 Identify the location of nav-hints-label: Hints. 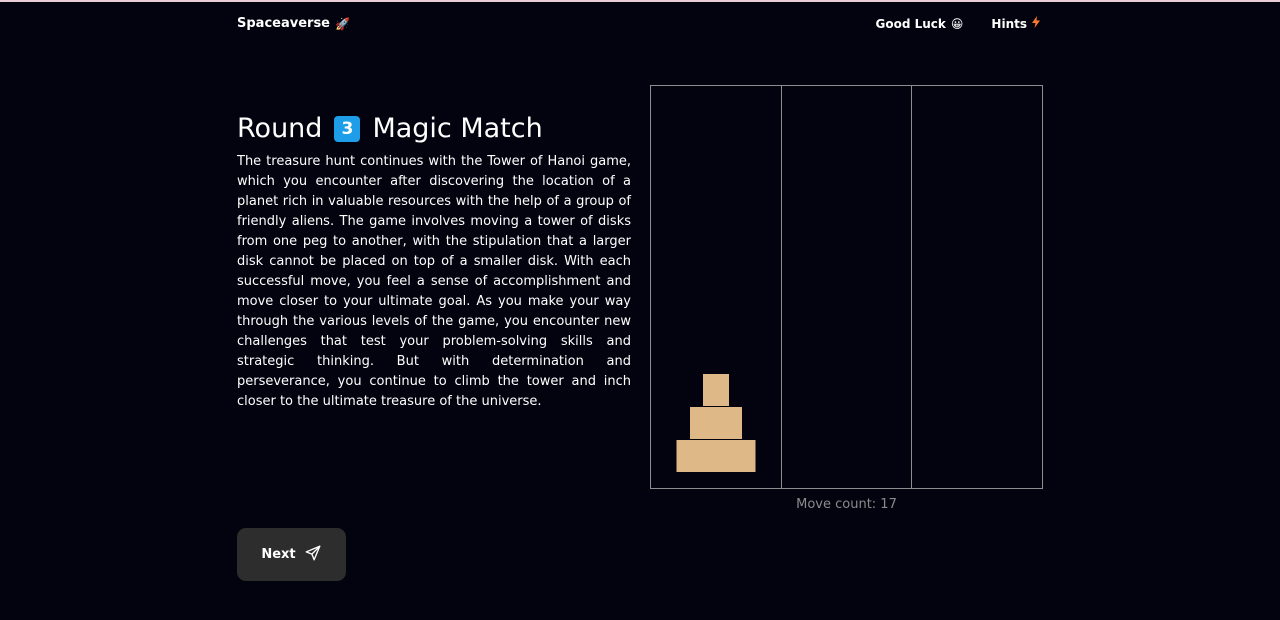
(1009, 23).